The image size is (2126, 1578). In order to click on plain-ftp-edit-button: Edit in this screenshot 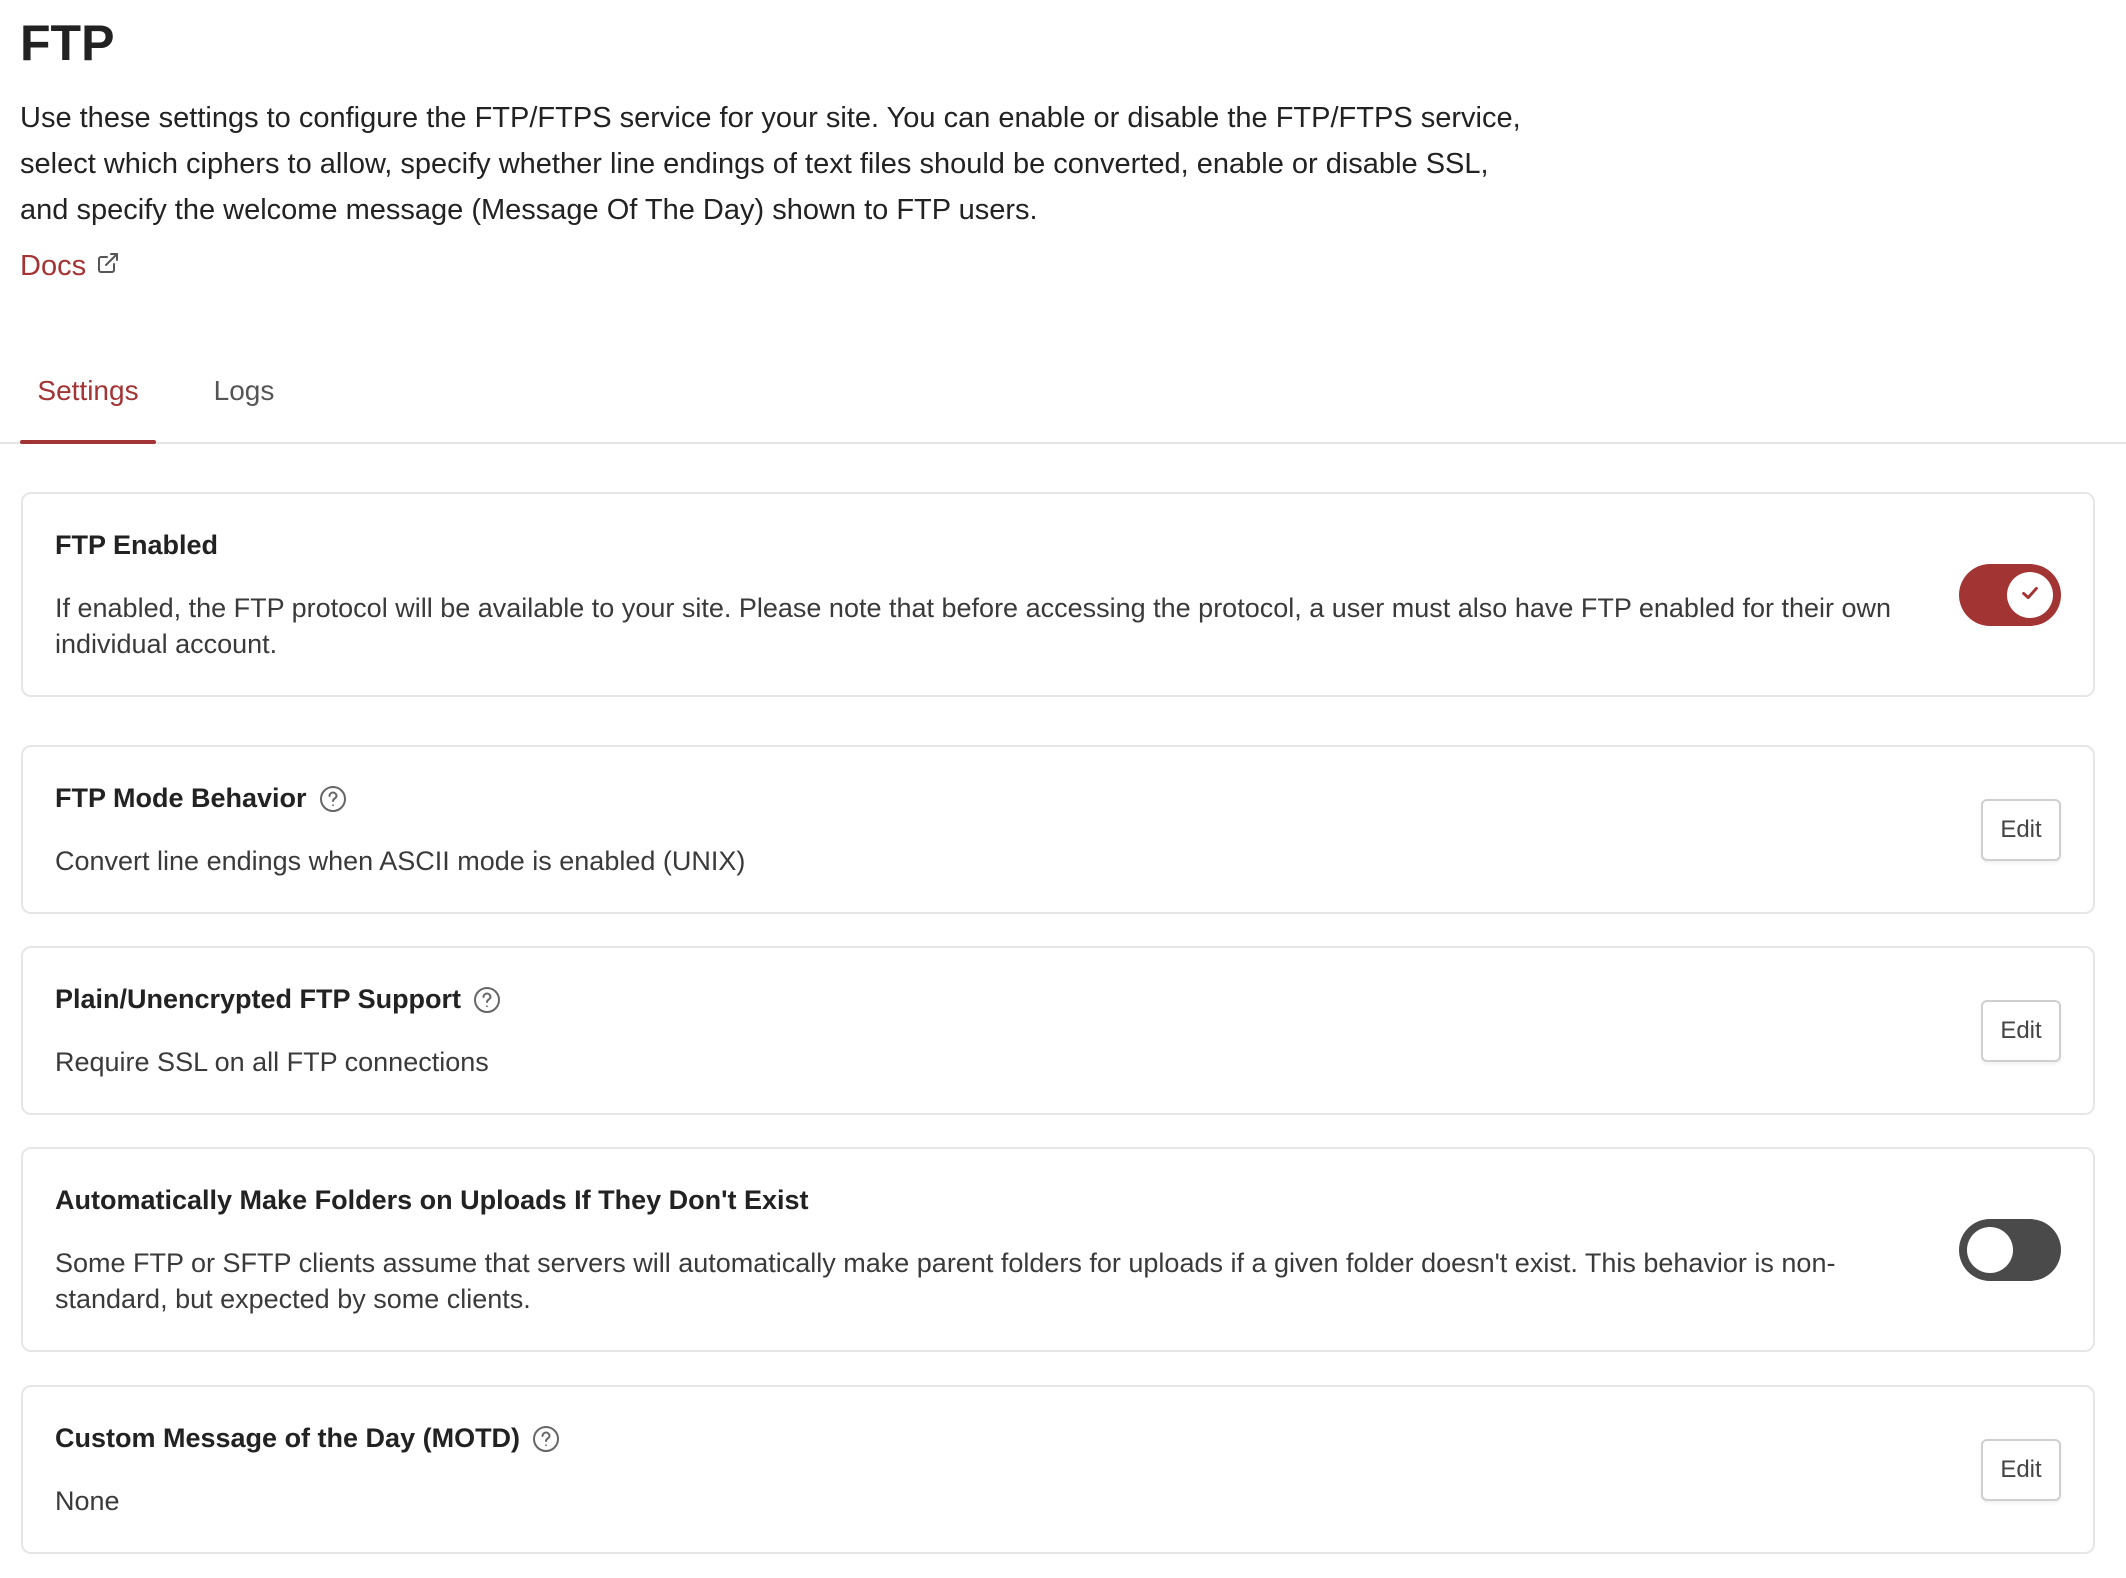, I will do `click(2021, 1031)`.